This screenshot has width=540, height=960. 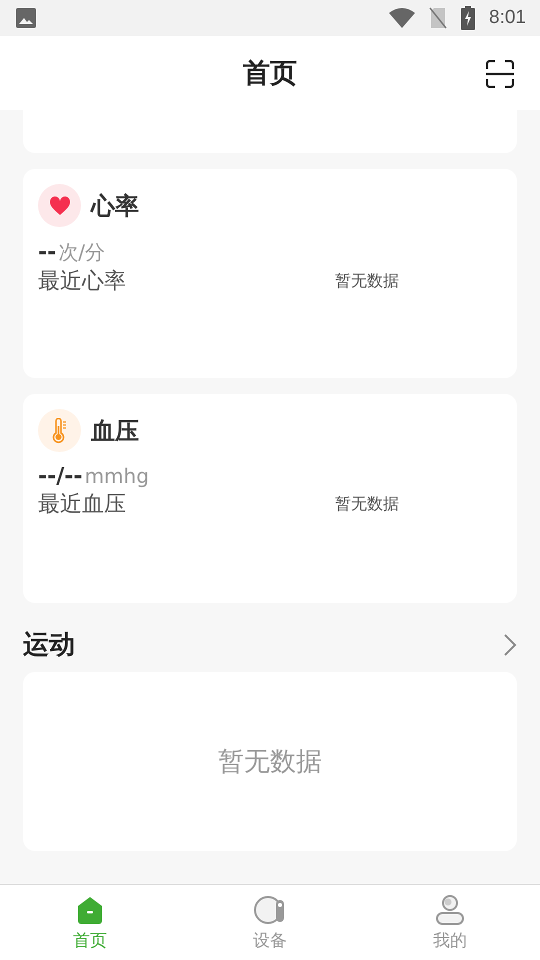 I want to click on wifi-icon, so click(x=402, y=18).